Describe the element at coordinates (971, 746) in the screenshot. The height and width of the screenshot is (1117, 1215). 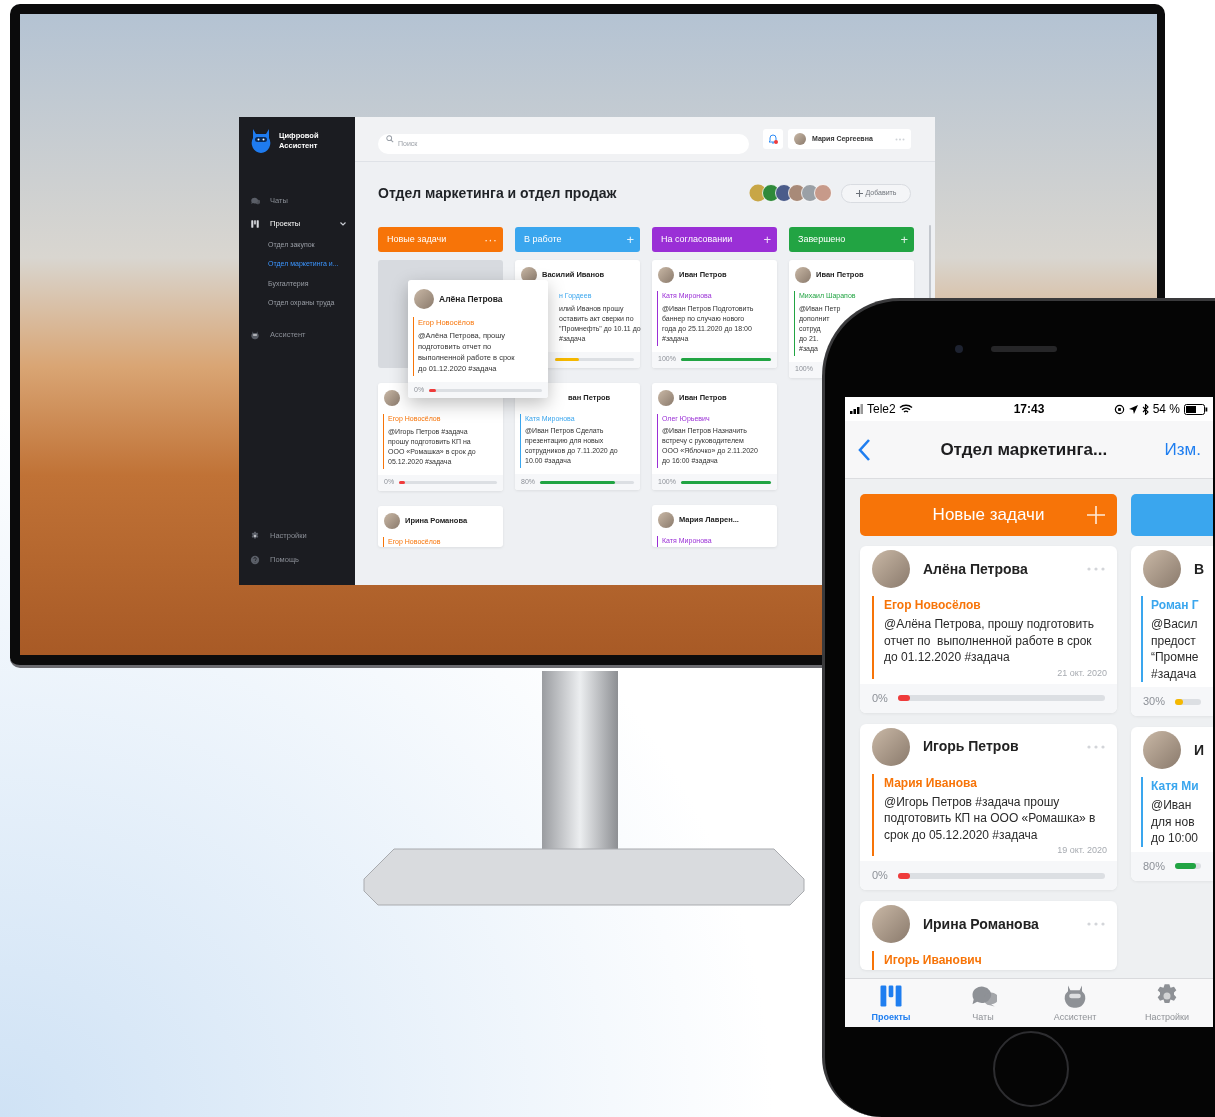
I see `assignee-name: Игорь Петров` at that location.